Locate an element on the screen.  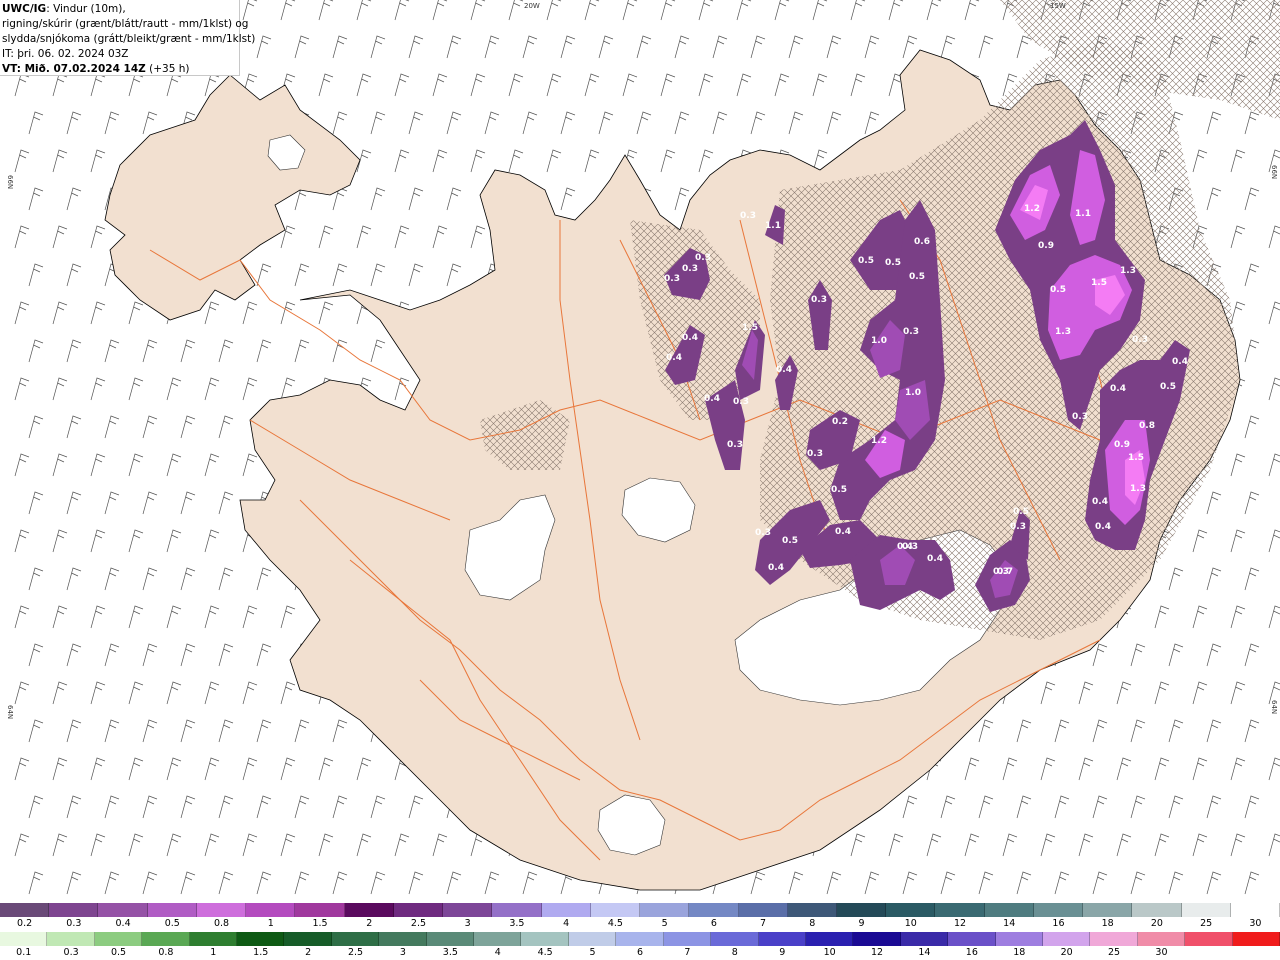
snow-legend-label: 10 is located at coordinates (910, 923).